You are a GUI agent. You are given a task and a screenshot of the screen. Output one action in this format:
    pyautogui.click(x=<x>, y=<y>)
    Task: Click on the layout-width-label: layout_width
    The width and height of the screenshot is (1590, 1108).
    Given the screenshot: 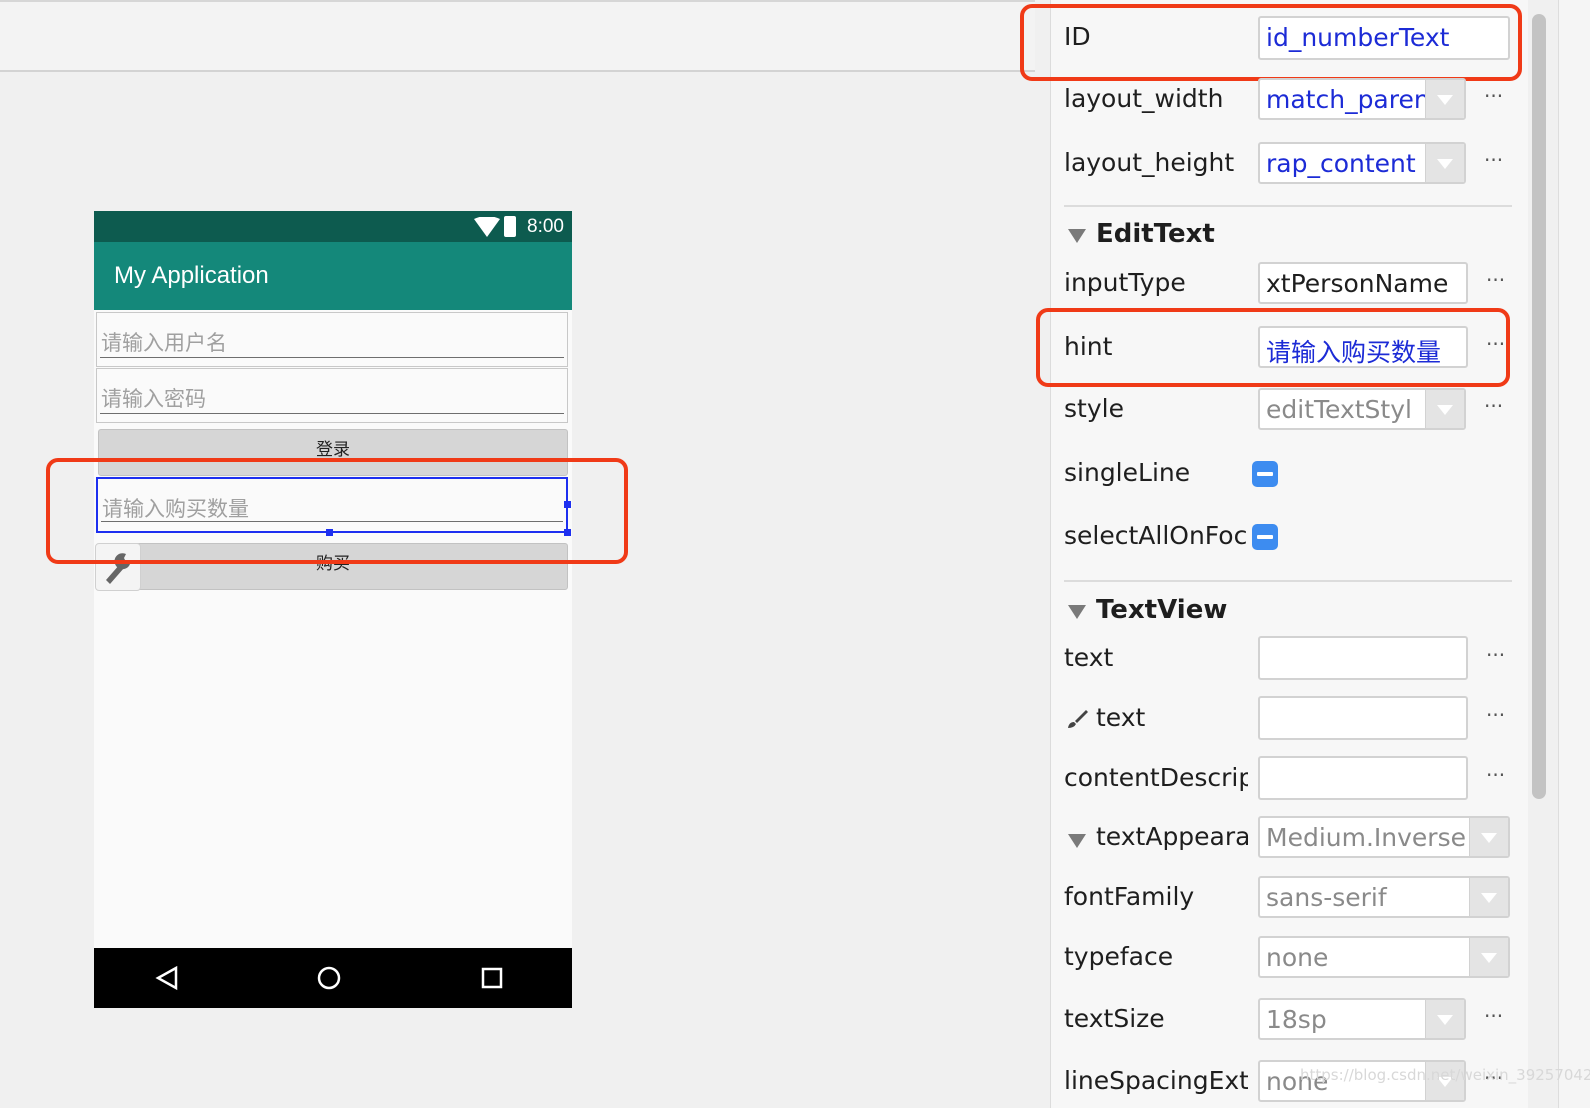 What is the action you would take?
    pyautogui.click(x=1144, y=98)
    